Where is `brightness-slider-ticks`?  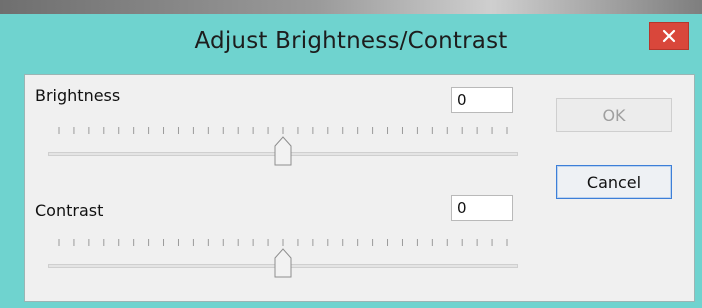 brightness-slider-ticks is located at coordinates (283, 131).